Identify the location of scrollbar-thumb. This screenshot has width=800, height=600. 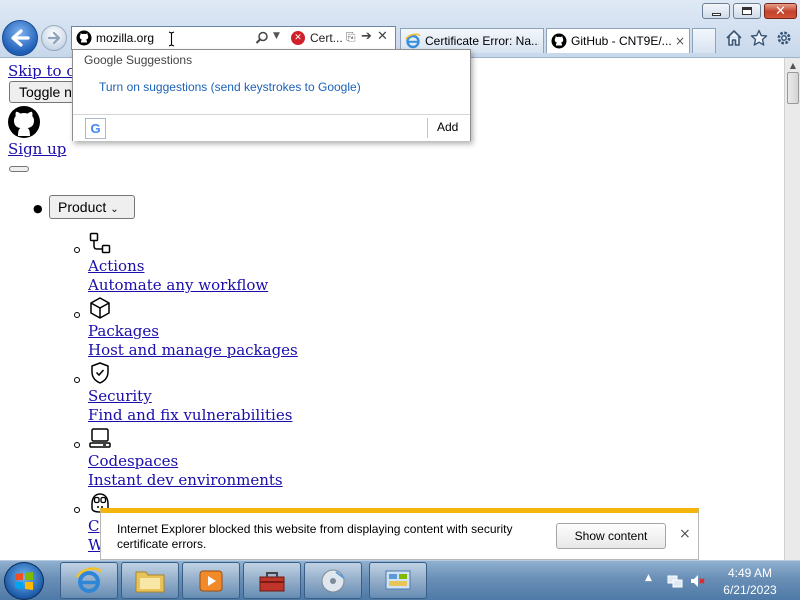
(793, 88).